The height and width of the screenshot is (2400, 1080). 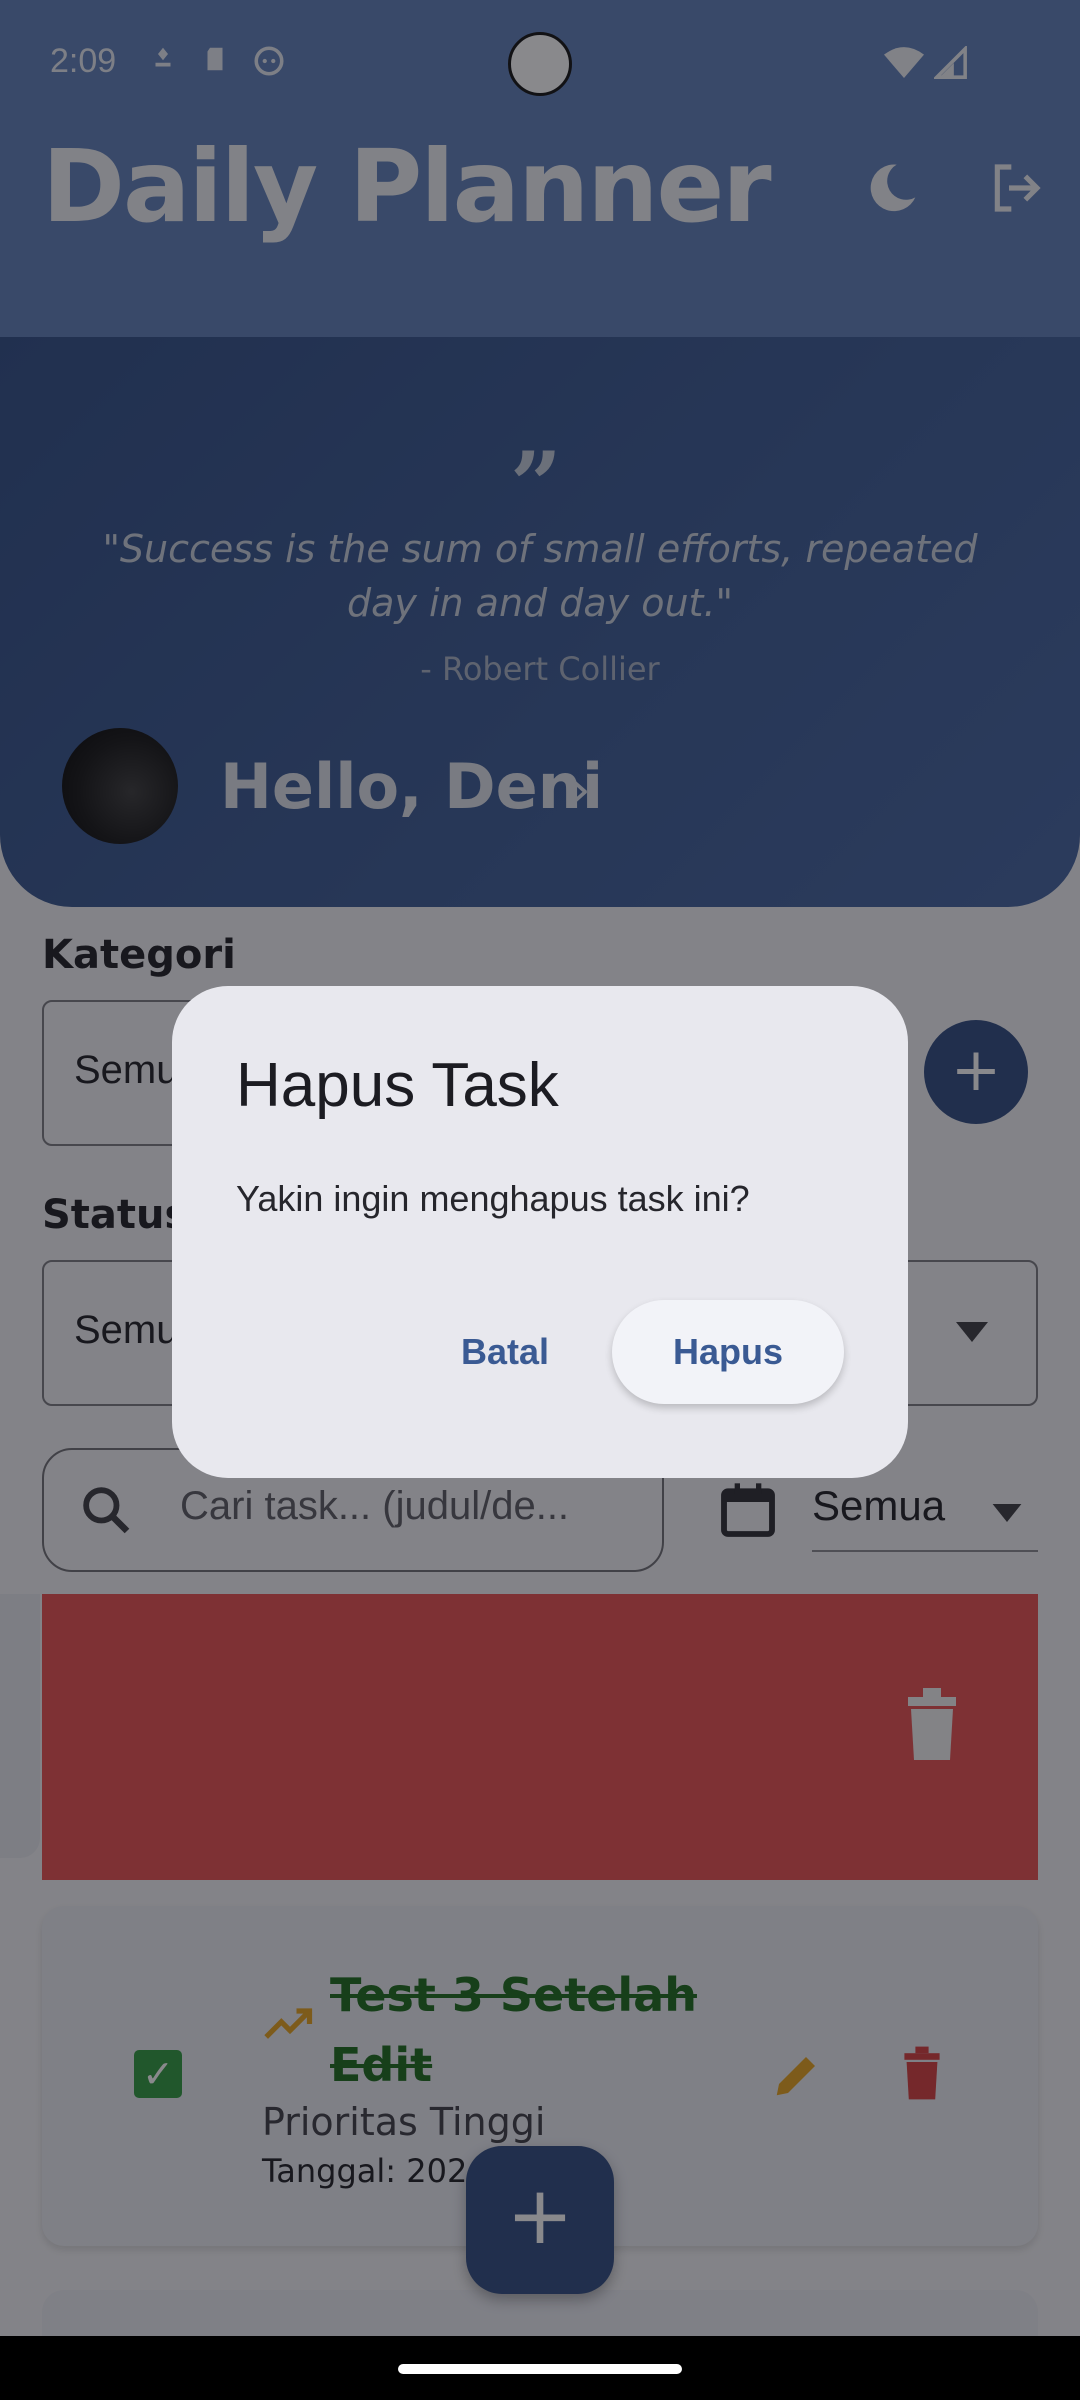 What do you see at coordinates (728, 1352) in the screenshot?
I see `confirm-delete-button: Hapus` at bounding box center [728, 1352].